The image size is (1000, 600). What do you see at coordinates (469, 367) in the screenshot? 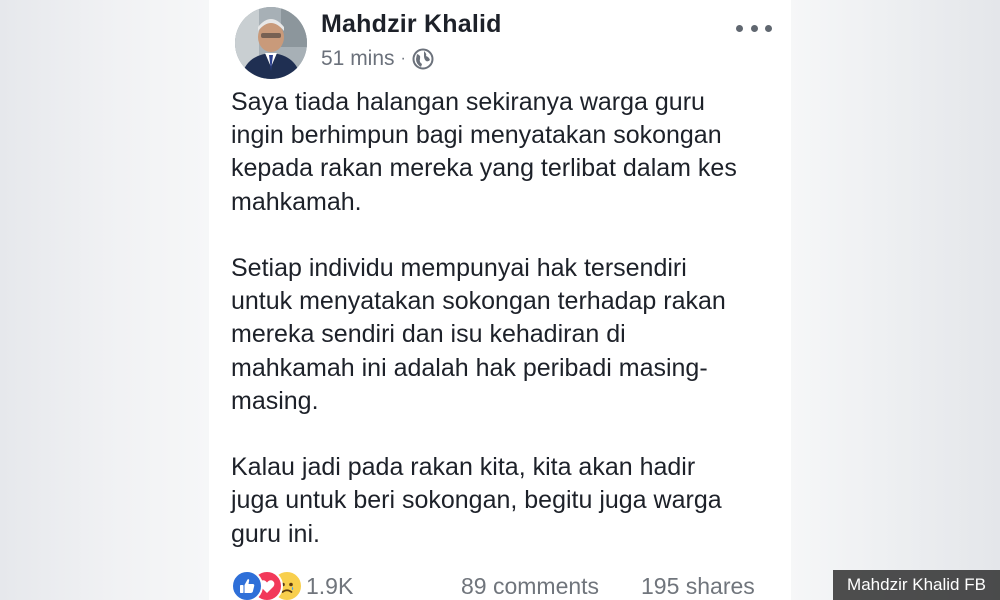
I see `post-line: mahkamah ini adalah hak peribadi masing-` at bounding box center [469, 367].